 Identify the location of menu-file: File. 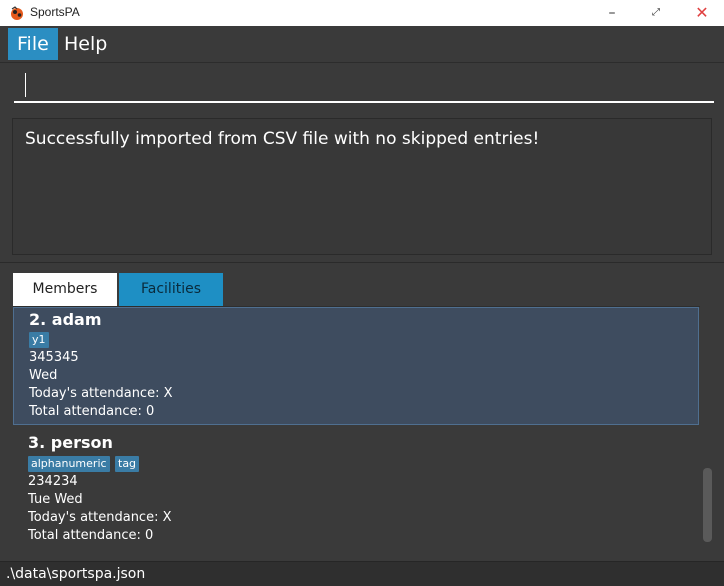
(33, 44).